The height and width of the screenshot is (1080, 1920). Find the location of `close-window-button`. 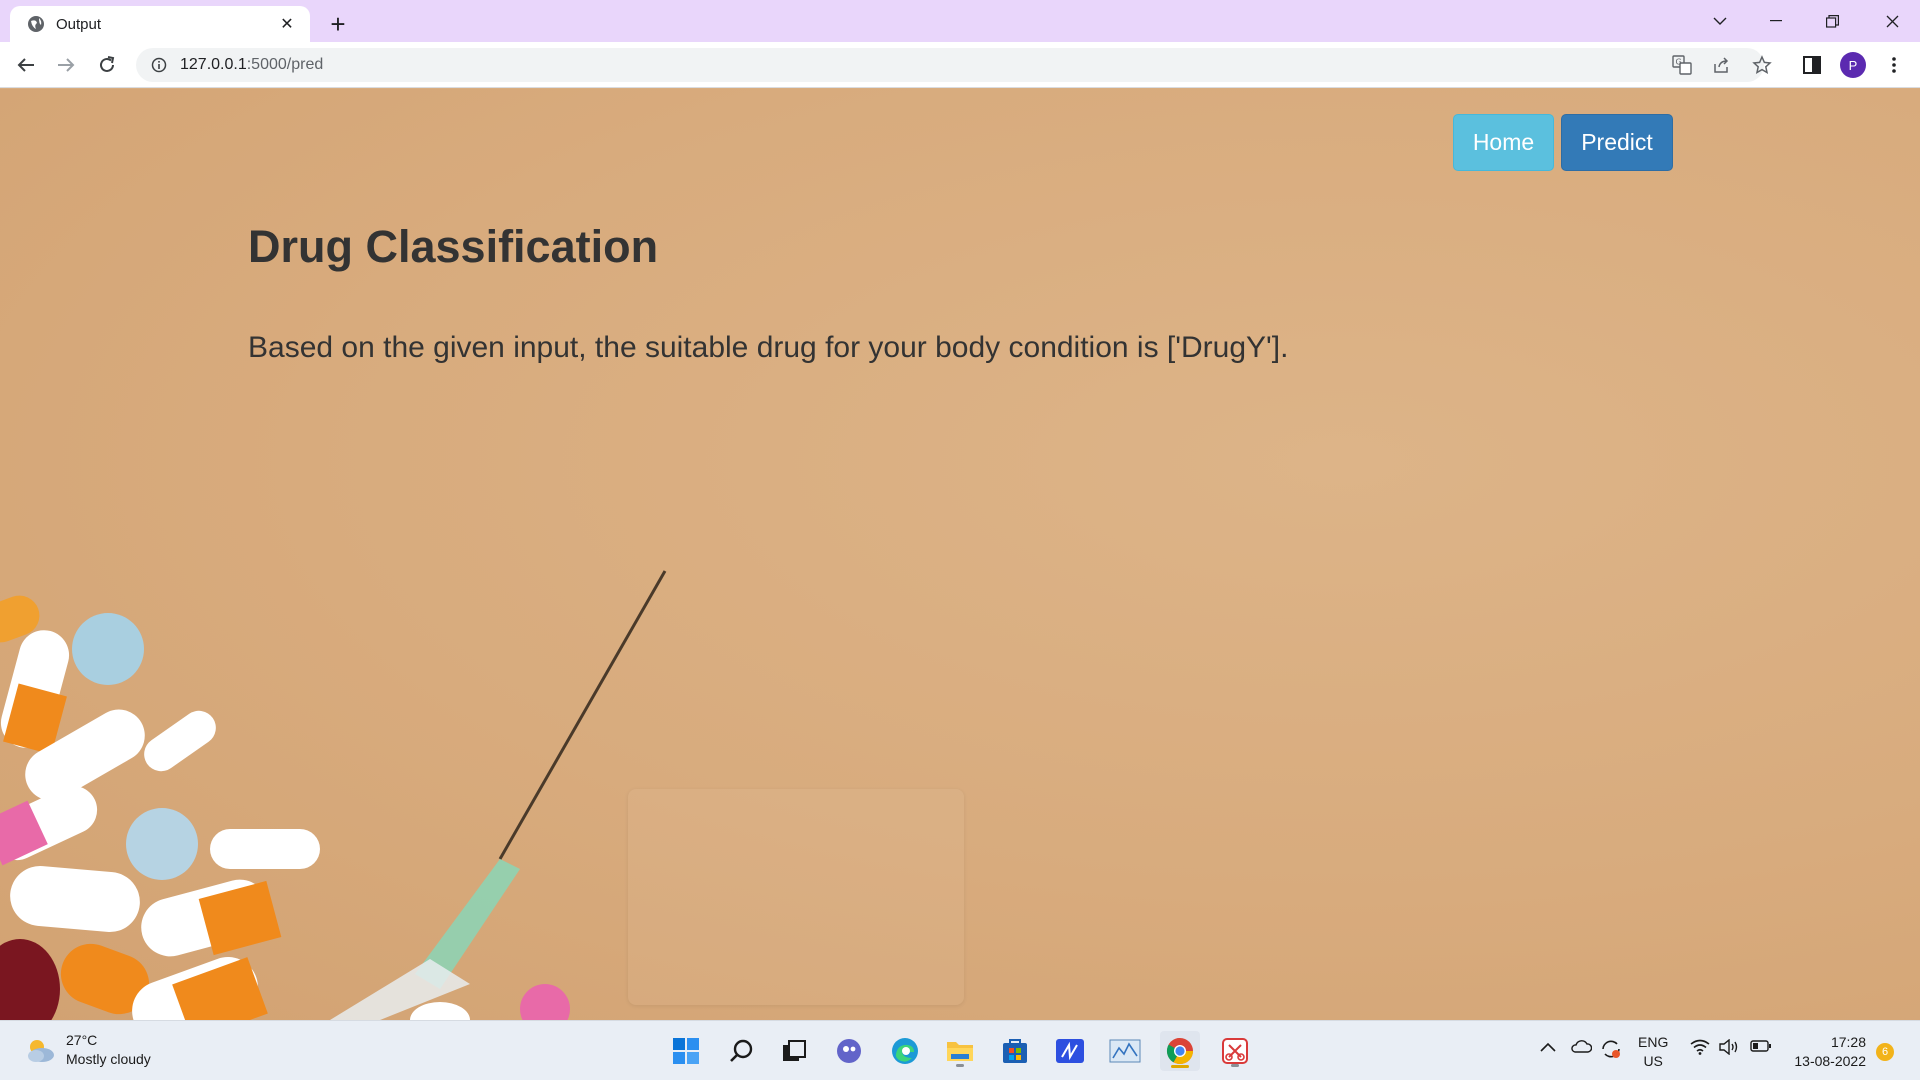

close-window-button is located at coordinates (1892, 21).